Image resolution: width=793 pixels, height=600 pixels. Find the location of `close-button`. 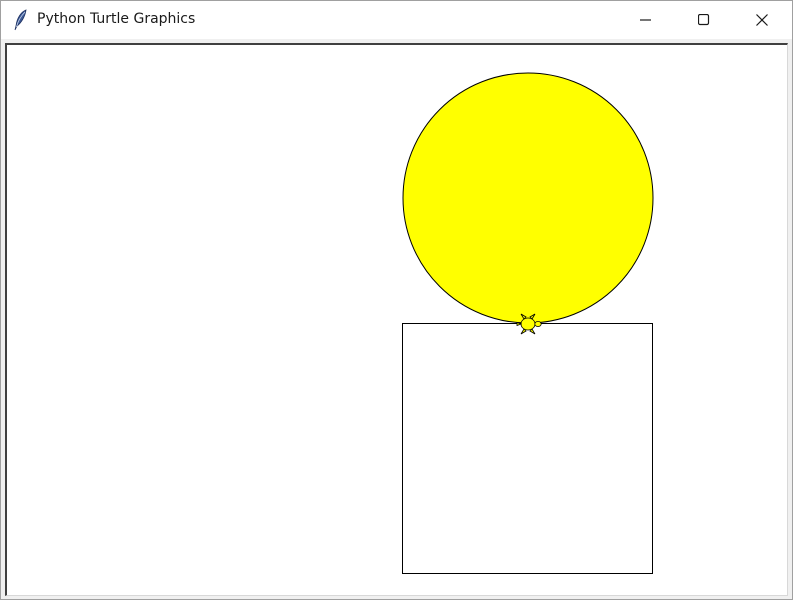

close-button is located at coordinates (762, 20).